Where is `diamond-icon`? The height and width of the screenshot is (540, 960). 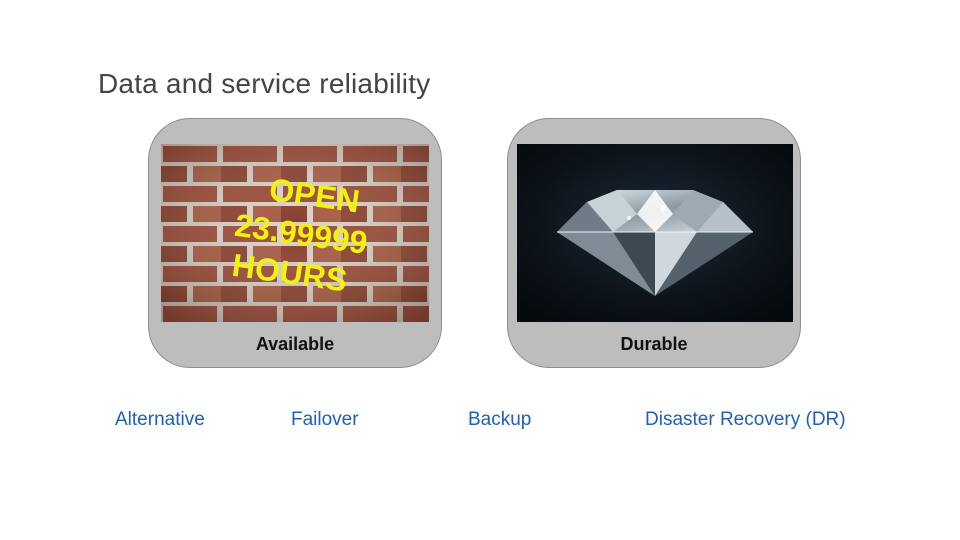 diamond-icon is located at coordinates (655, 233).